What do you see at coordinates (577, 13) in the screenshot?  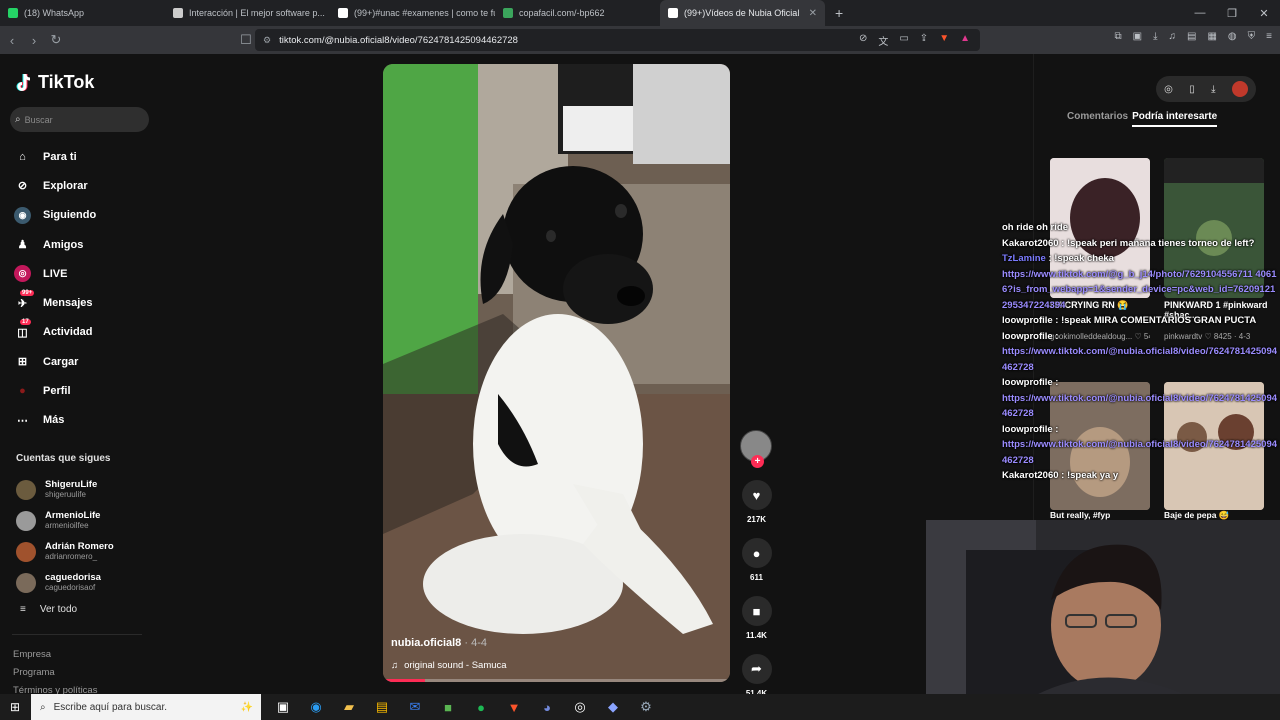 I see `browser-tab: copafacil.com/-bp662` at bounding box center [577, 13].